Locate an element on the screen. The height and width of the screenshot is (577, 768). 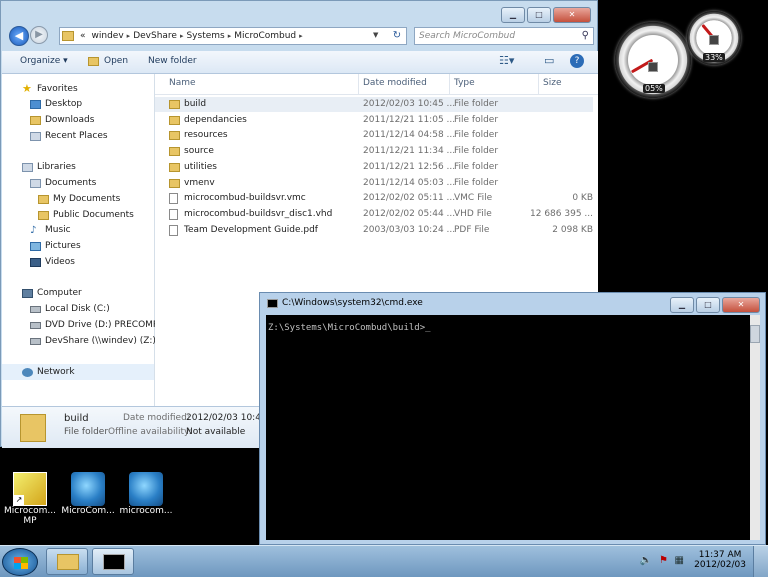
view-options-icon: ☷▾ is located at coordinates (506, 60).